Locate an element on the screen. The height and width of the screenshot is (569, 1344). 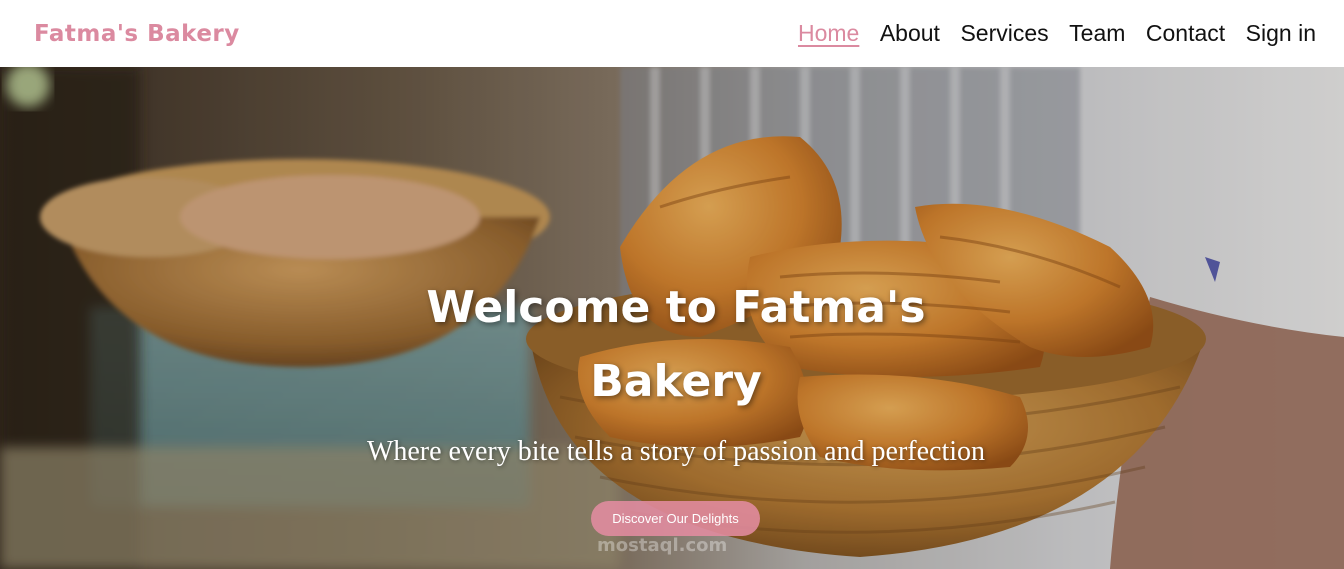
watermark: mostaql.com is located at coordinates (662, 545).